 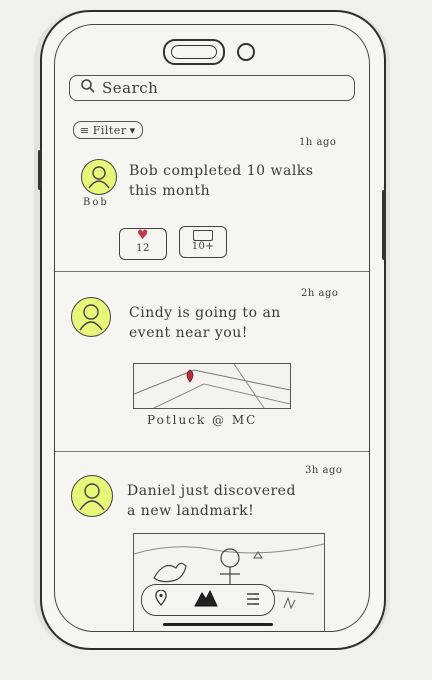 What do you see at coordinates (96, 202) in the screenshot?
I see `avatar-name: Bob` at bounding box center [96, 202].